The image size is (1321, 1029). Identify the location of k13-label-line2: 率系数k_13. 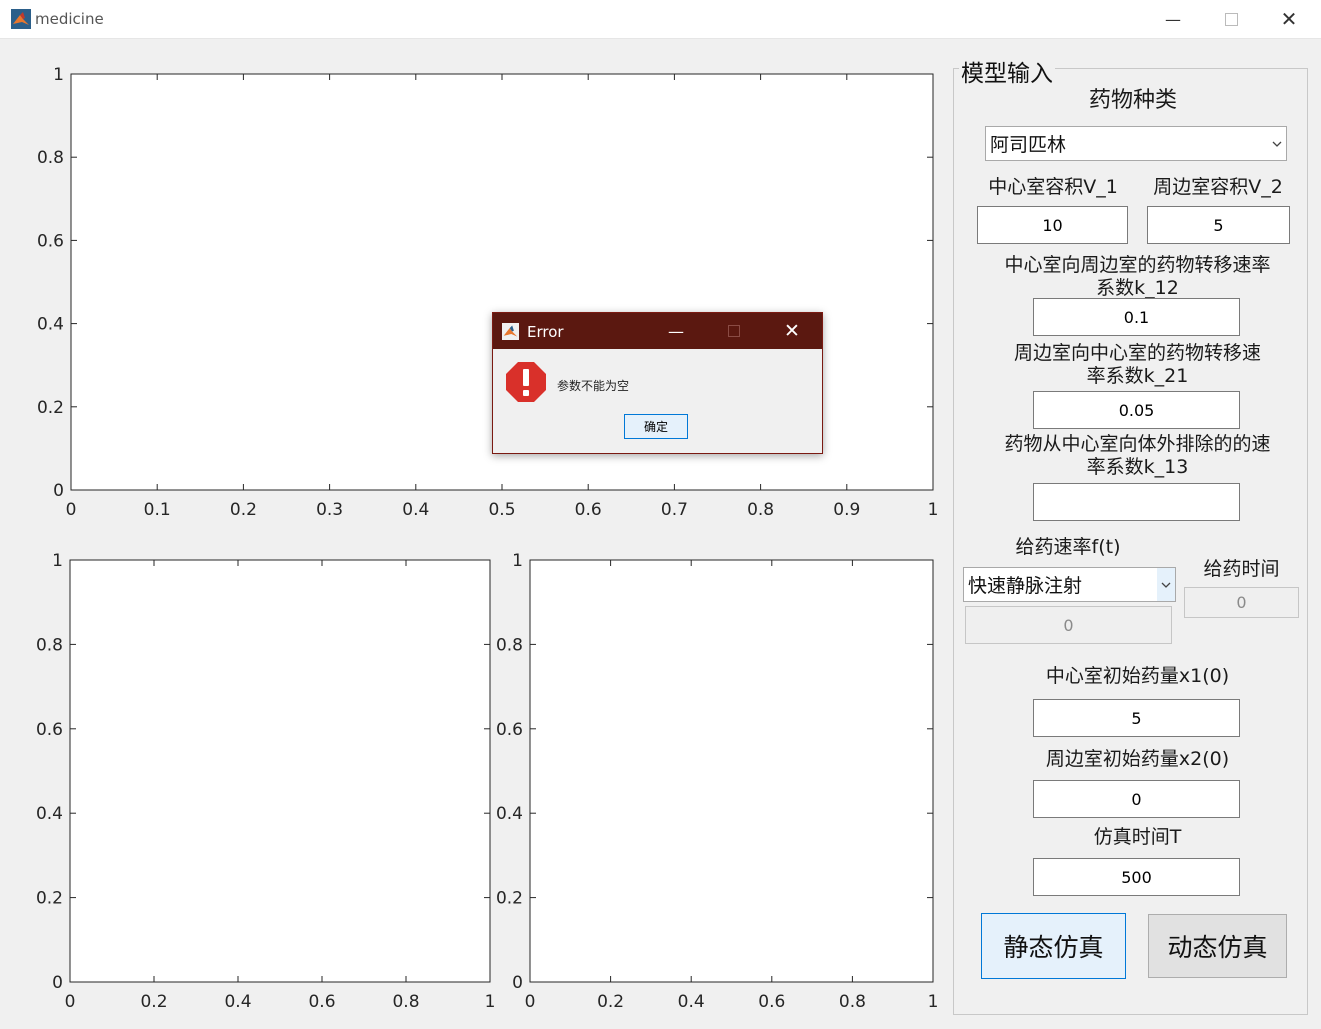
(1137, 467).